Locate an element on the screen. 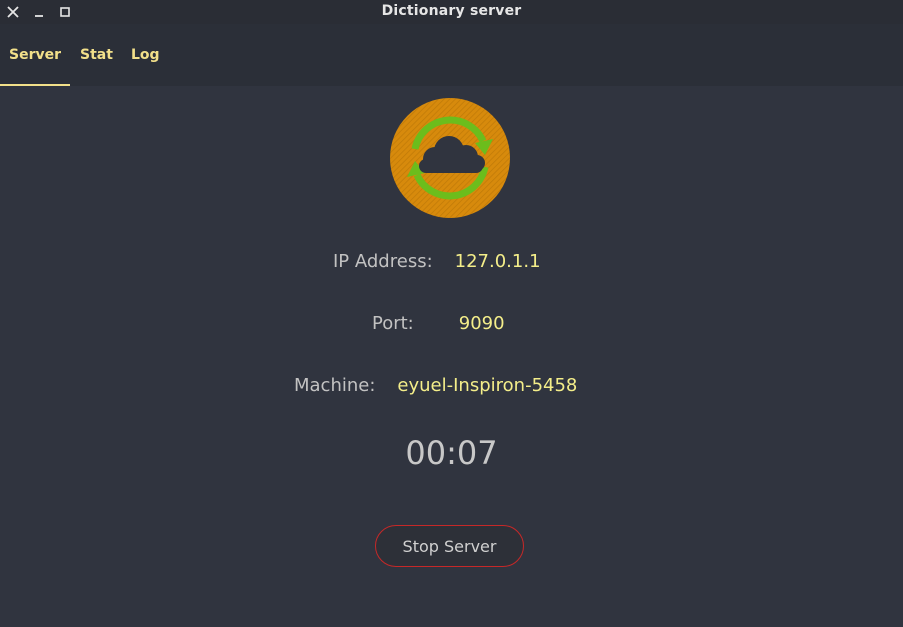 This screenshot has width=903, height=627. port-value: 9090 is located at coordinates (481, 323).